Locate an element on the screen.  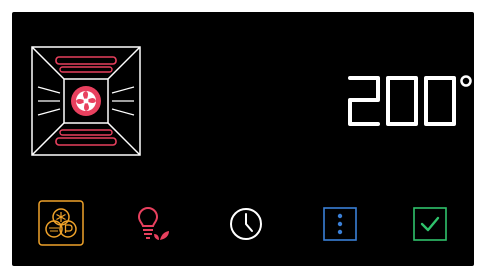
confirm-button is located at coordinates (430, 224).